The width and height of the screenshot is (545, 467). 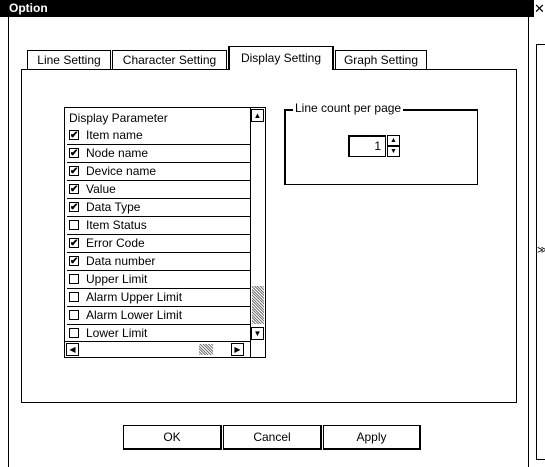 I want to click on list-item-label: Lower Limit, so click(x=117, y=333).